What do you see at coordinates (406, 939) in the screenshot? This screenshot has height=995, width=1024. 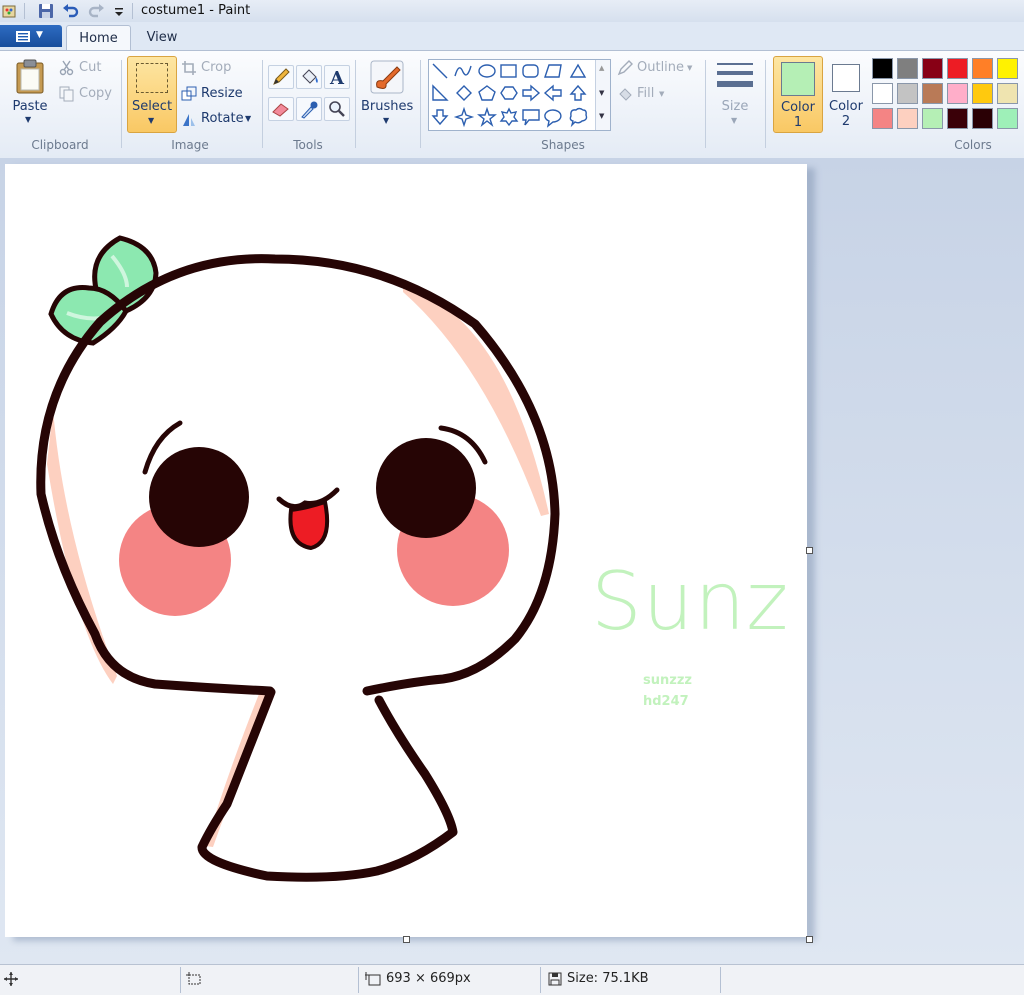 I see `resize-handle-bottom` at bounding box center [406, 939].